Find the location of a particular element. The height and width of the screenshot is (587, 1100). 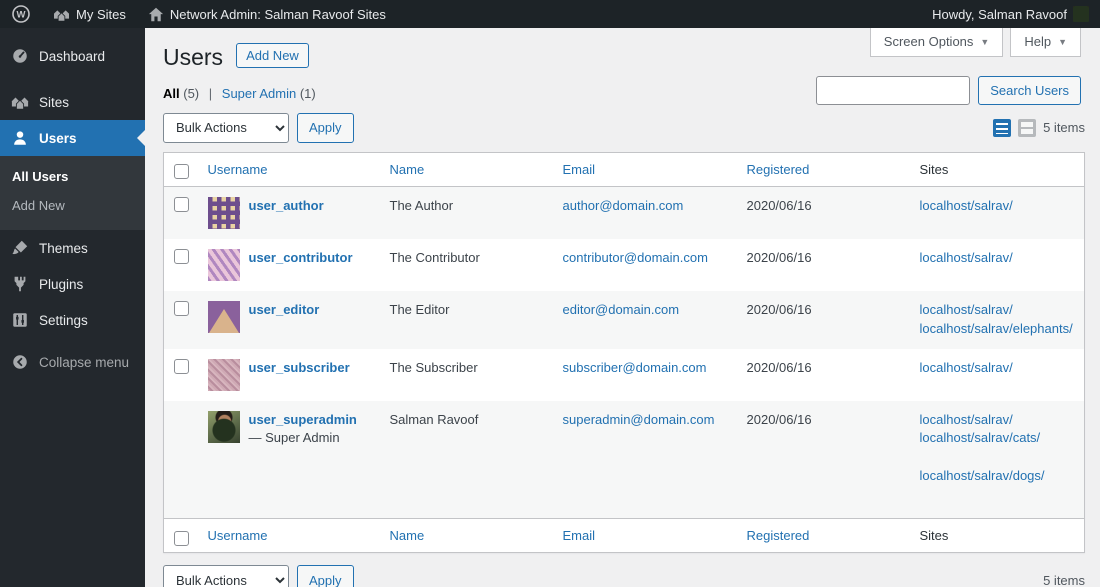

dashboard-icon is located at coordinates (20, 56).